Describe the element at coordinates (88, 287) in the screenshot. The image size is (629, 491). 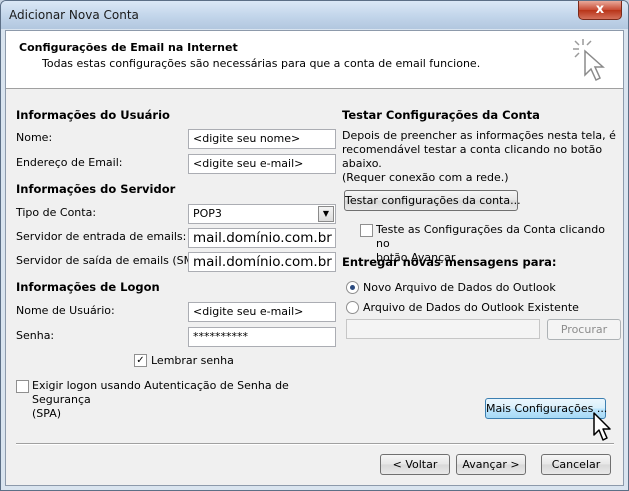
I see `logon-info-heading: Informações de Logon` at that location.